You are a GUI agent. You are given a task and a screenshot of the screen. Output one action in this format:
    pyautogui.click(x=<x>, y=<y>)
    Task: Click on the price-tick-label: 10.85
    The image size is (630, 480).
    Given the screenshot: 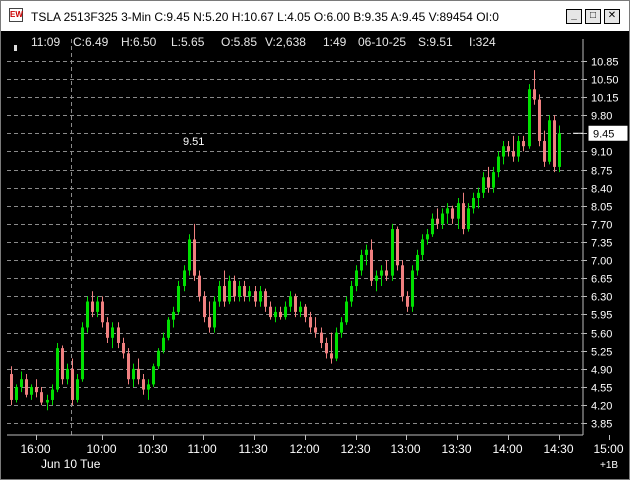 What is the action you would take?
    pyautogui.click(x=605, y=63)
    